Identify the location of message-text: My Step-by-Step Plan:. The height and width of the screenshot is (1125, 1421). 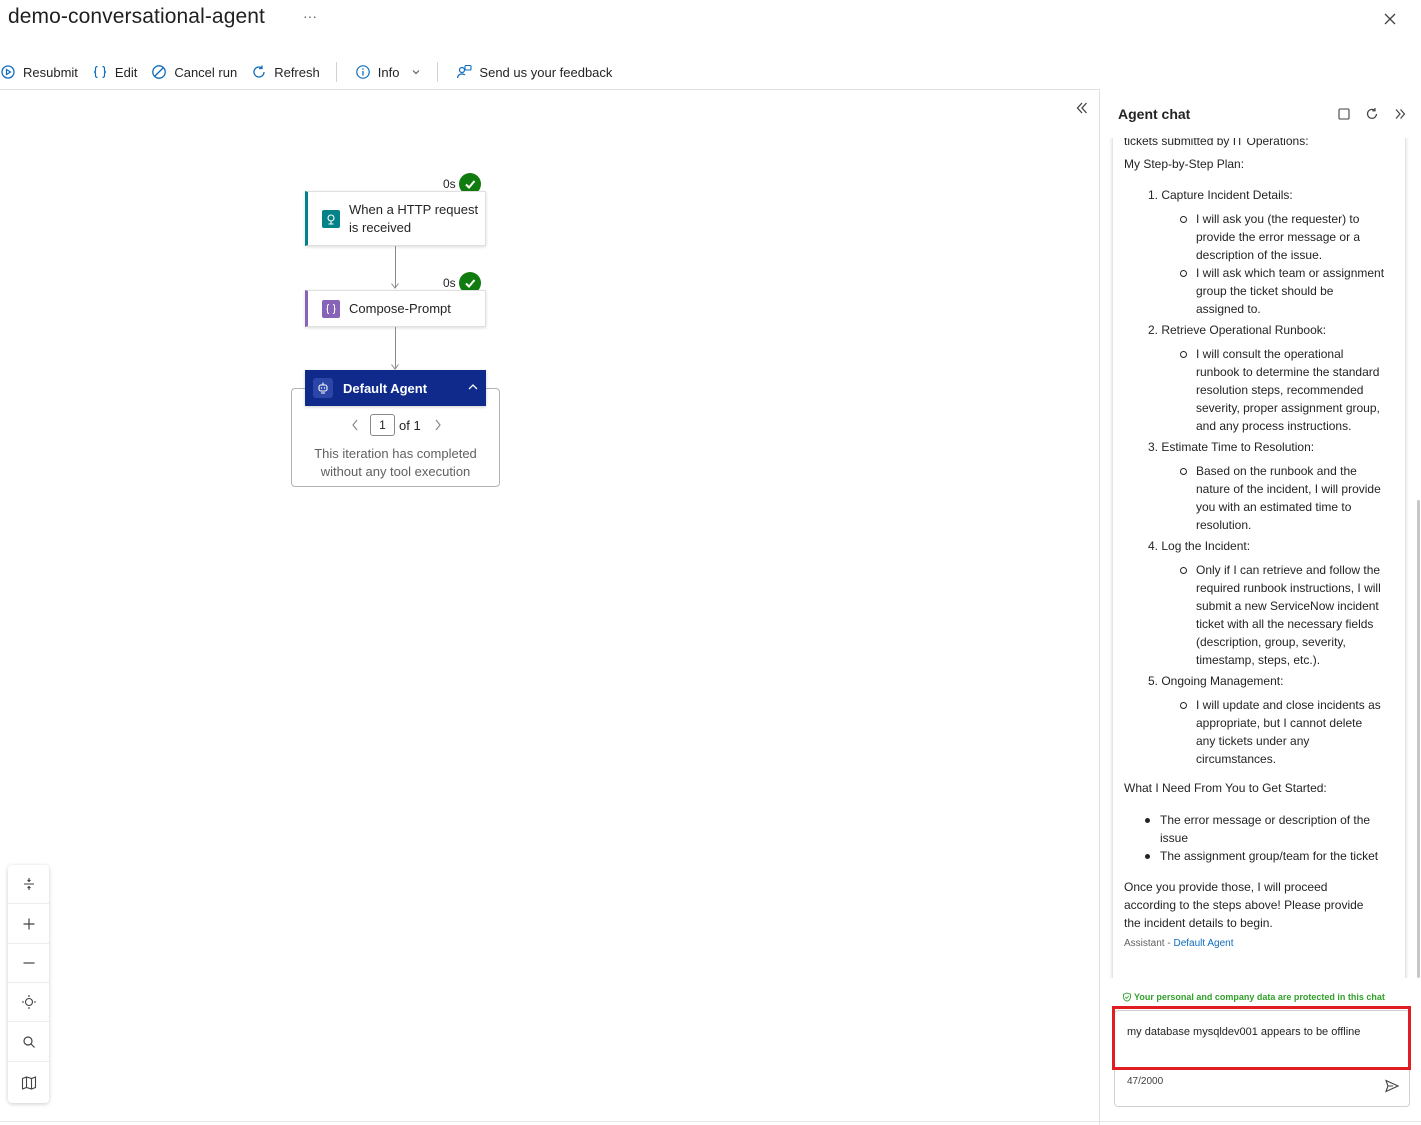
(1184, 164).